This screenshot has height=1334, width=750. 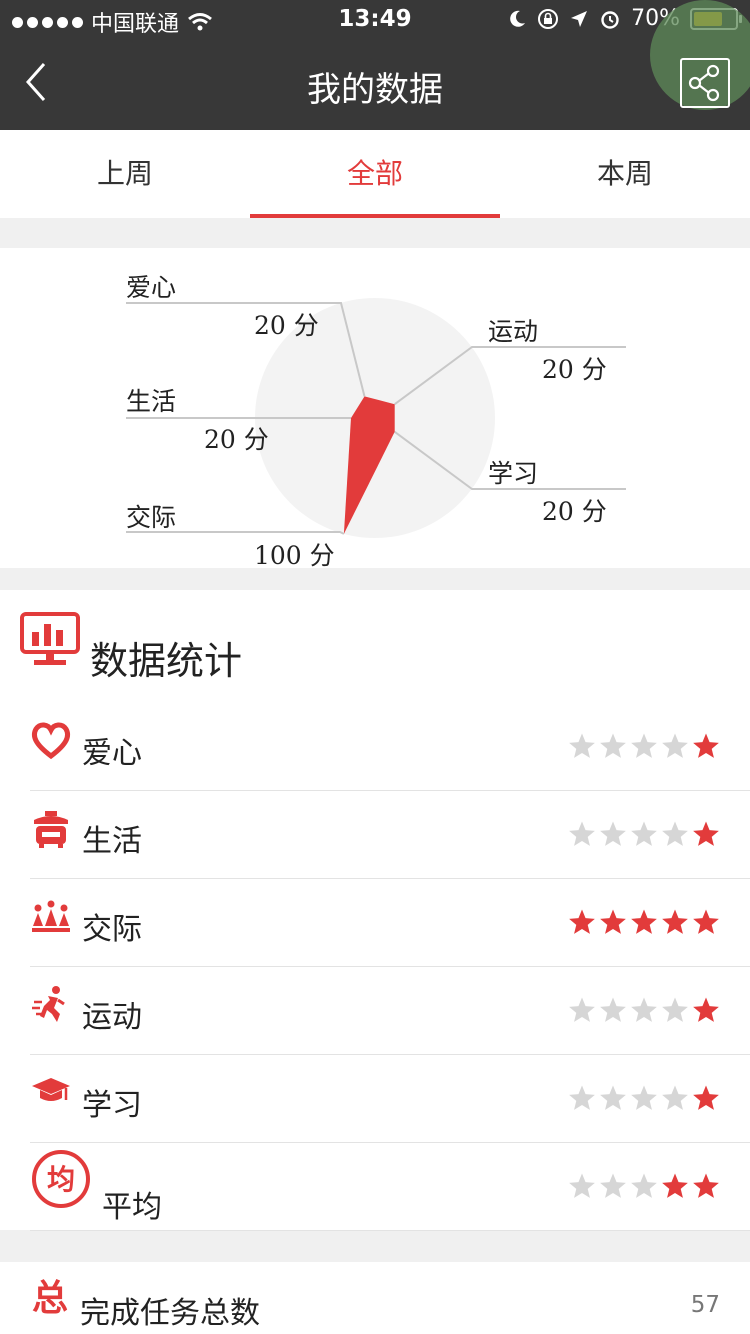 I want to click on share-icon, so click(x=704, y=83).